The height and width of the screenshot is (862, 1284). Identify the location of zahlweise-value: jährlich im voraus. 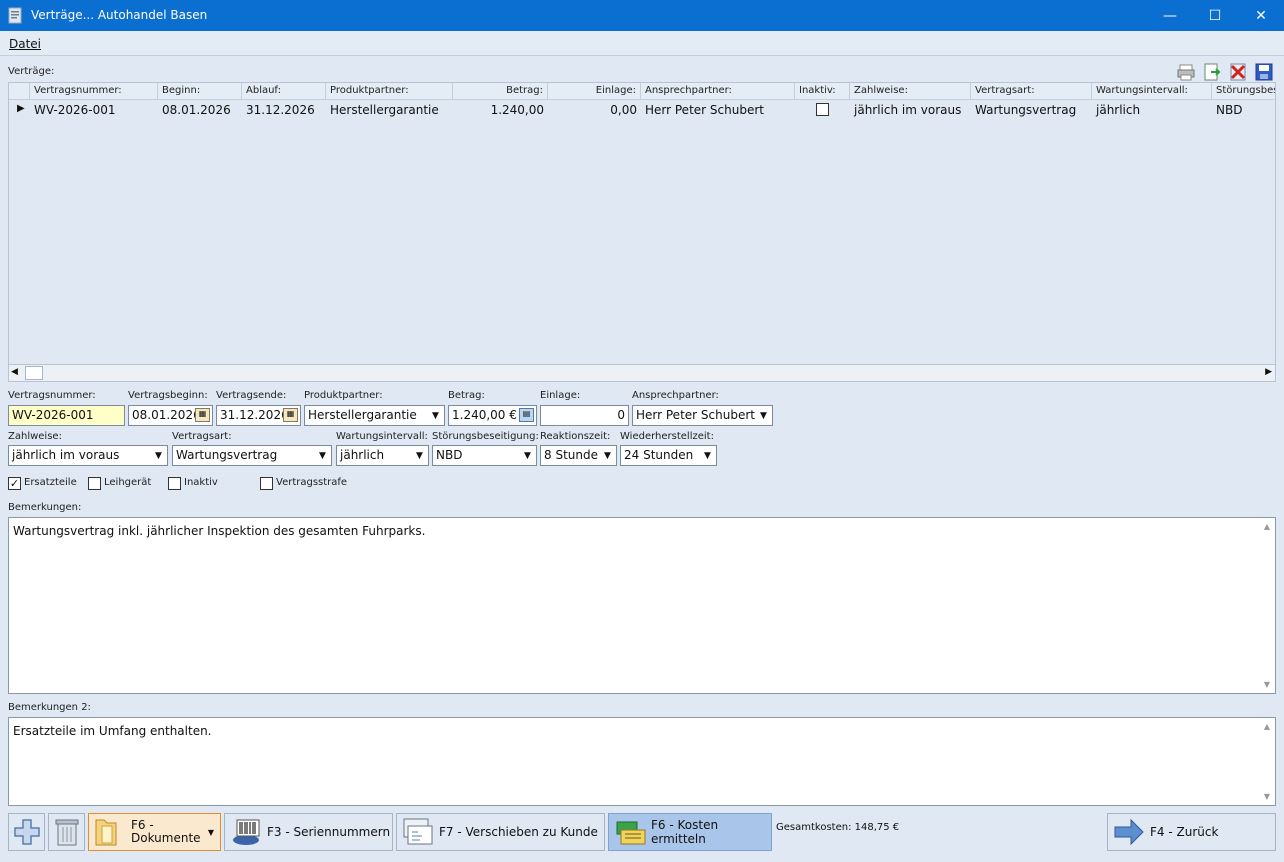
(66, 455).